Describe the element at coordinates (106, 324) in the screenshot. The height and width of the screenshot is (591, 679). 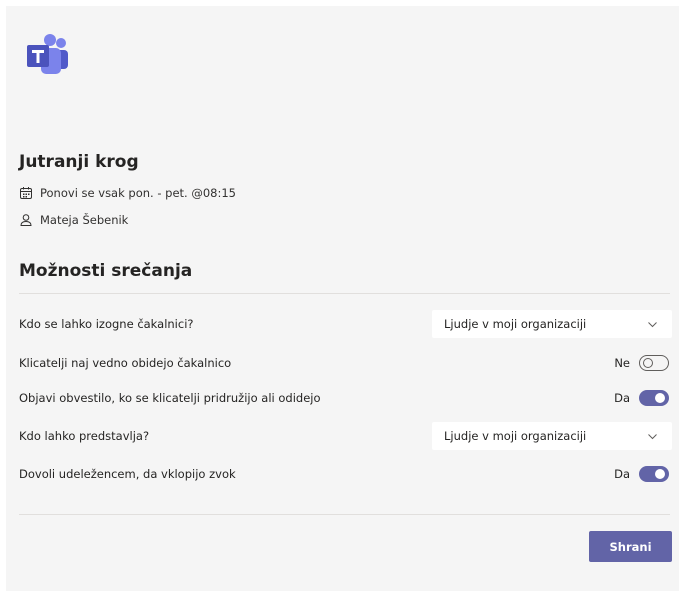
I see `option-label: Kdo se lahko izogne čakalnici?` at that location.